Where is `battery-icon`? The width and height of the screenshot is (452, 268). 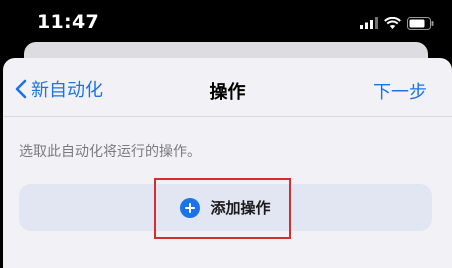 battery-icon is located at coordinates (420, 23).